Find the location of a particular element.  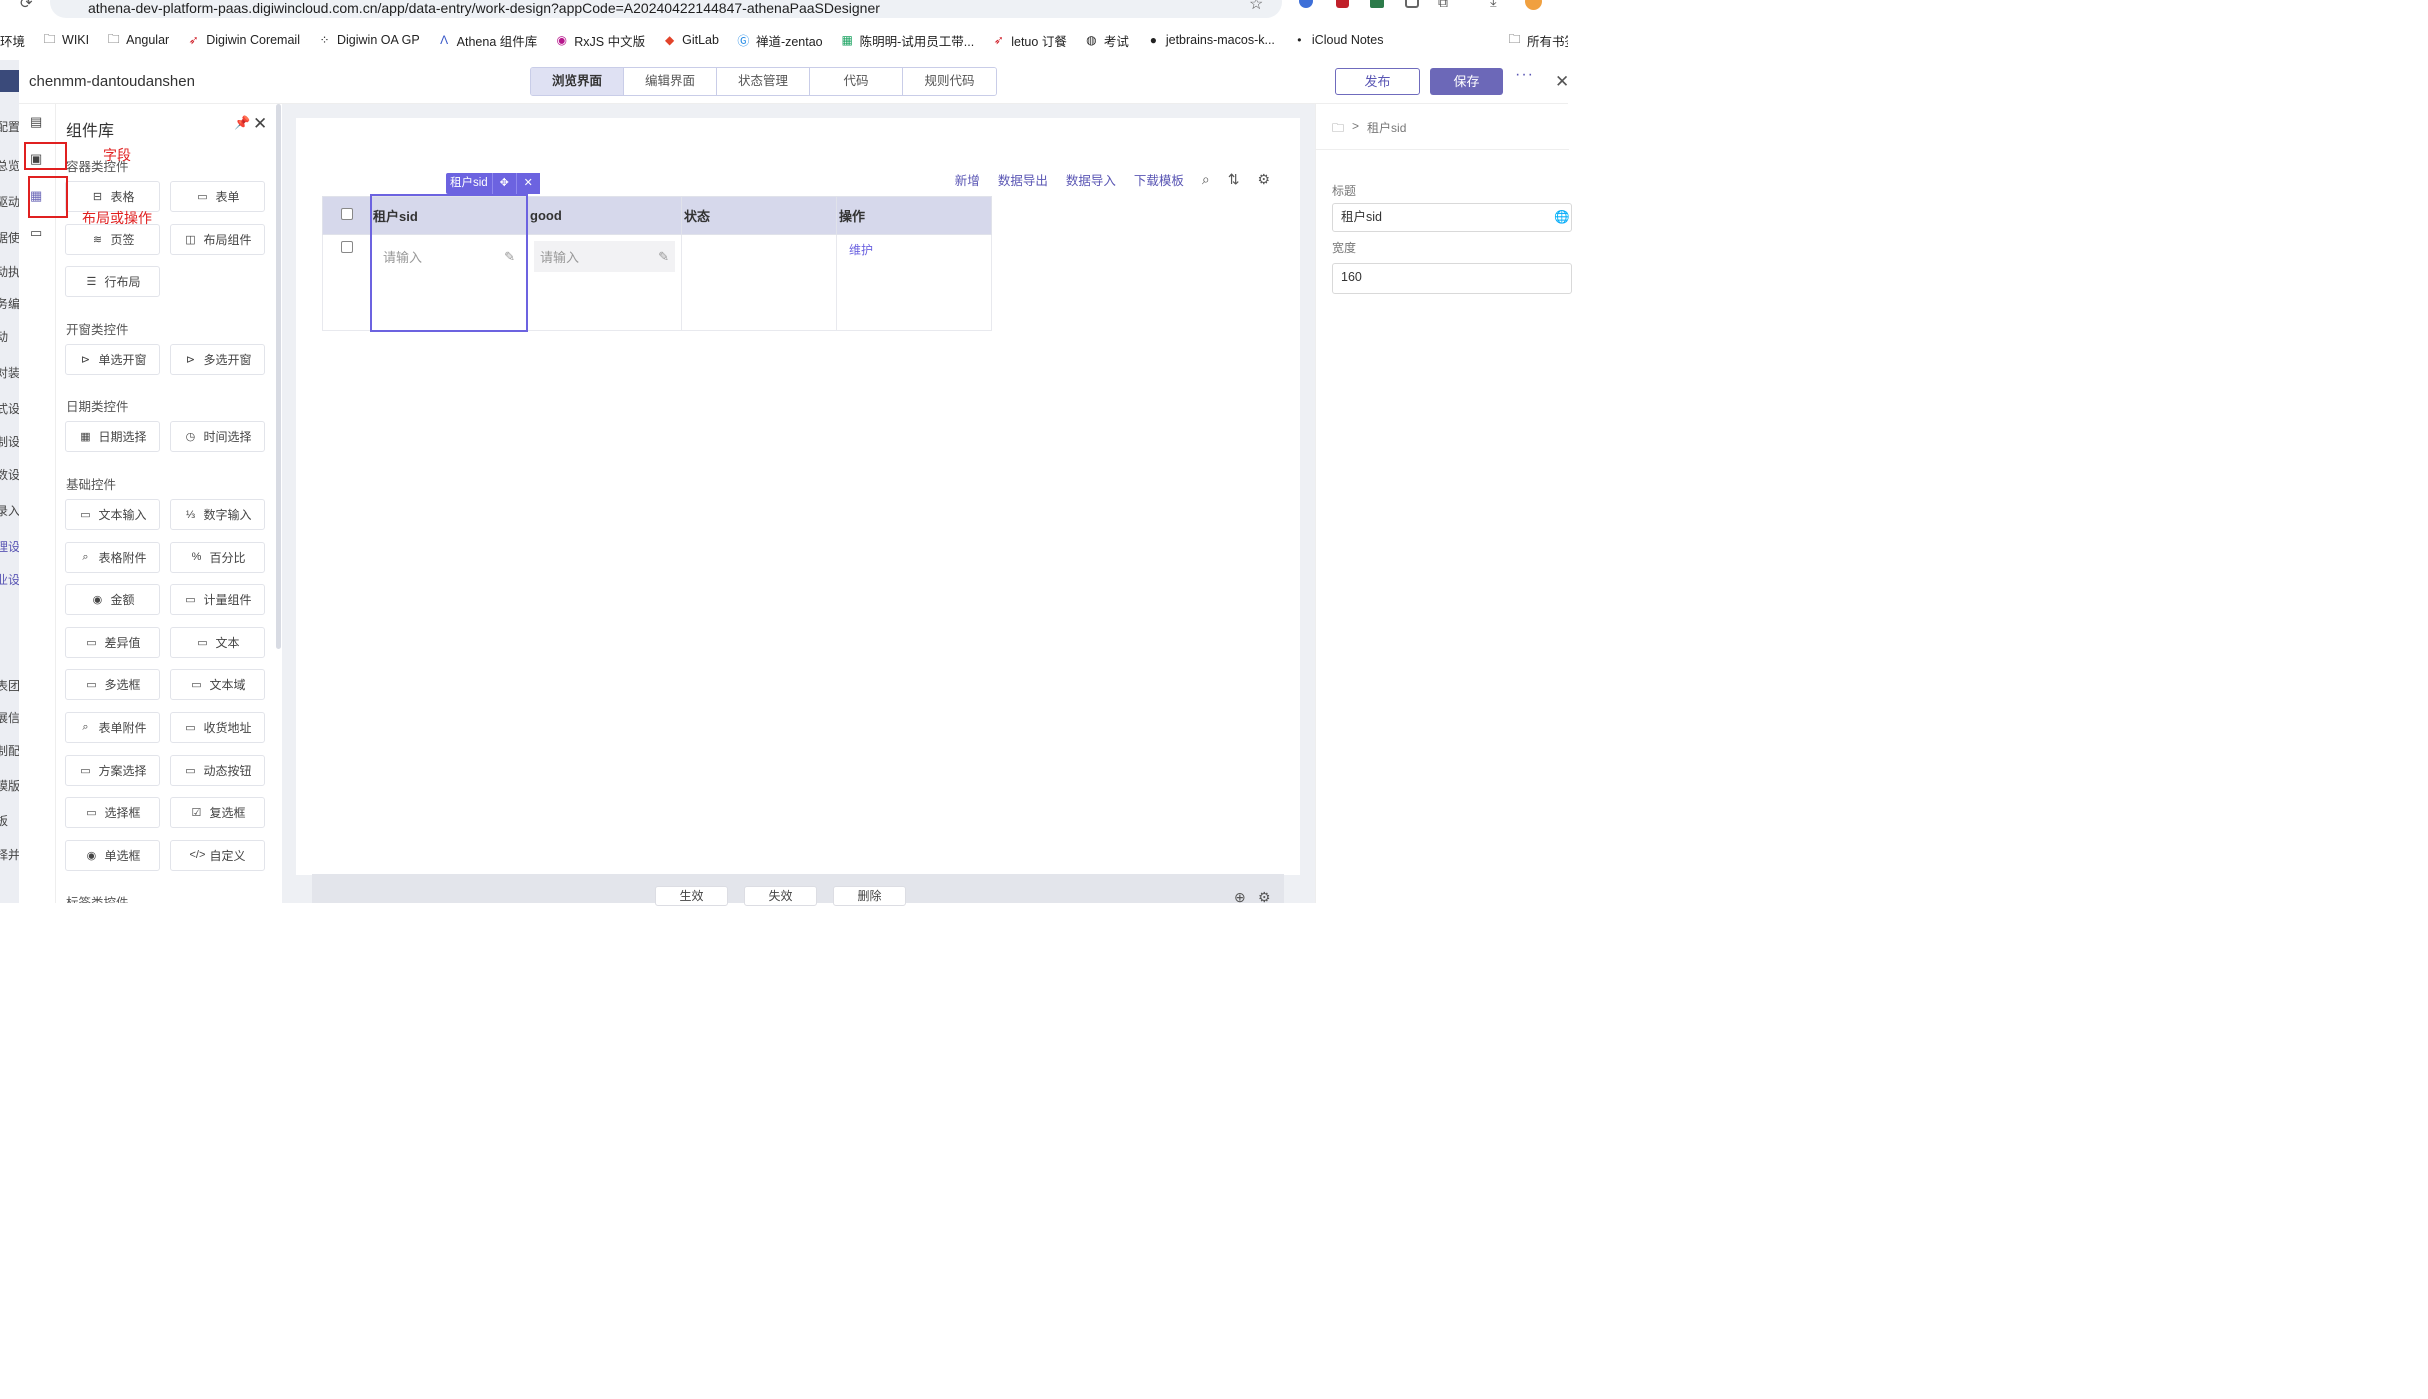

component-button: ▭ 多选框 is located at coordinates (112, 685).